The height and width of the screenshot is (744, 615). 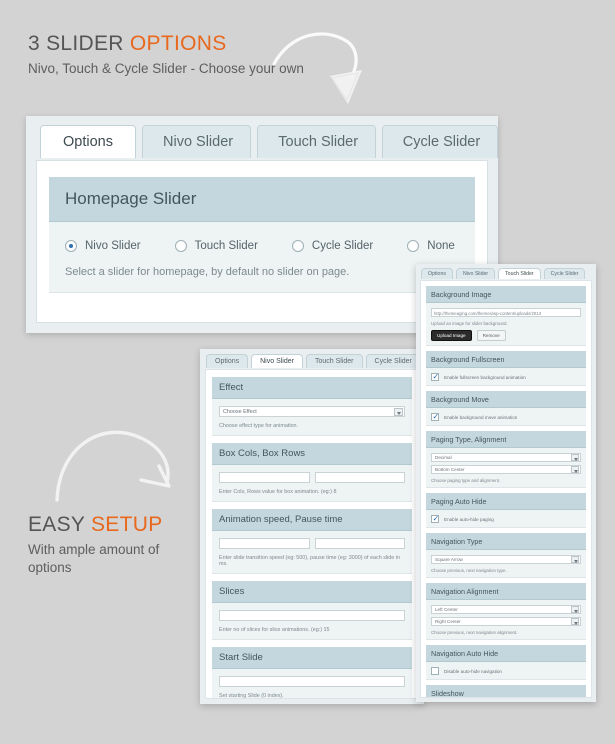 I want to click on section-header-effect: Effect, so click(x=312, y=388).